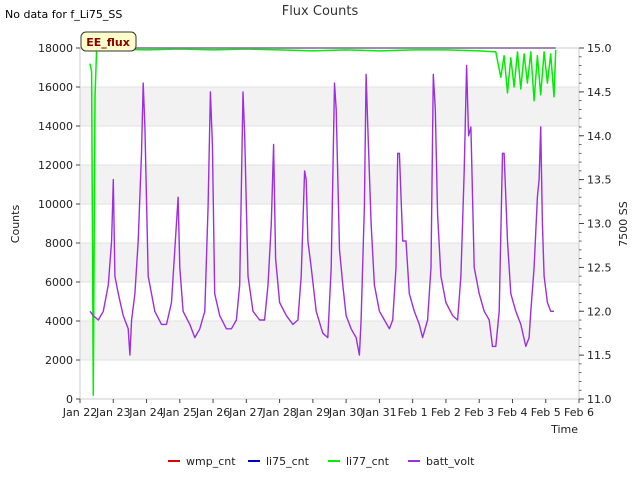 The height and width of the screenshot is (480, 640). I want to click on y2-tick-label: 12.5, so click(599, 267).